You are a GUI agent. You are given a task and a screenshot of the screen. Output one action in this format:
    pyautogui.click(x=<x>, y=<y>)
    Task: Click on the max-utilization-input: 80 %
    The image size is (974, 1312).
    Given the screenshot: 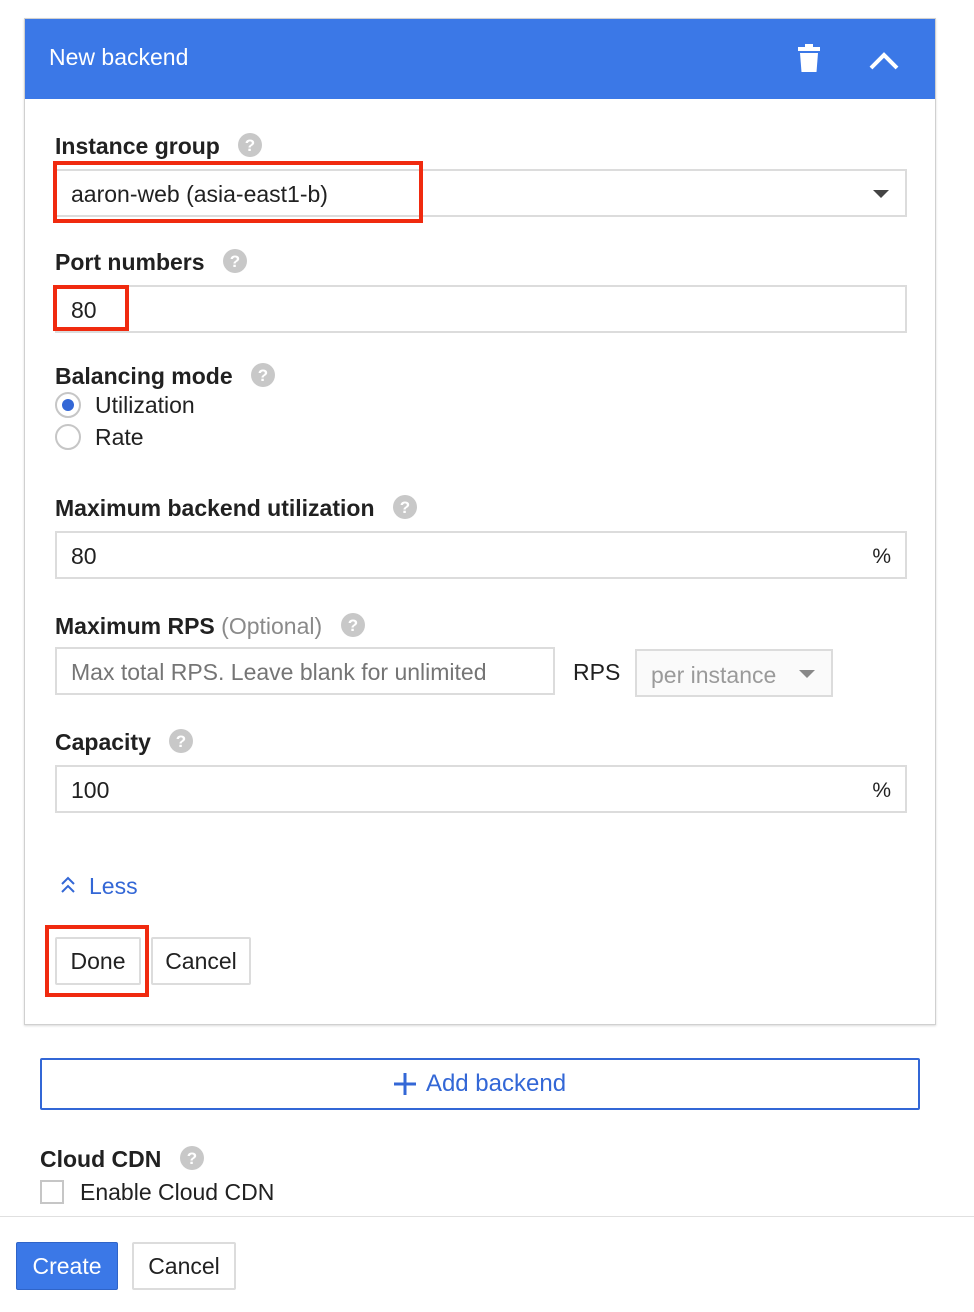 What is the action you would take?
    pyautogui.click(x=481, y=555)
    